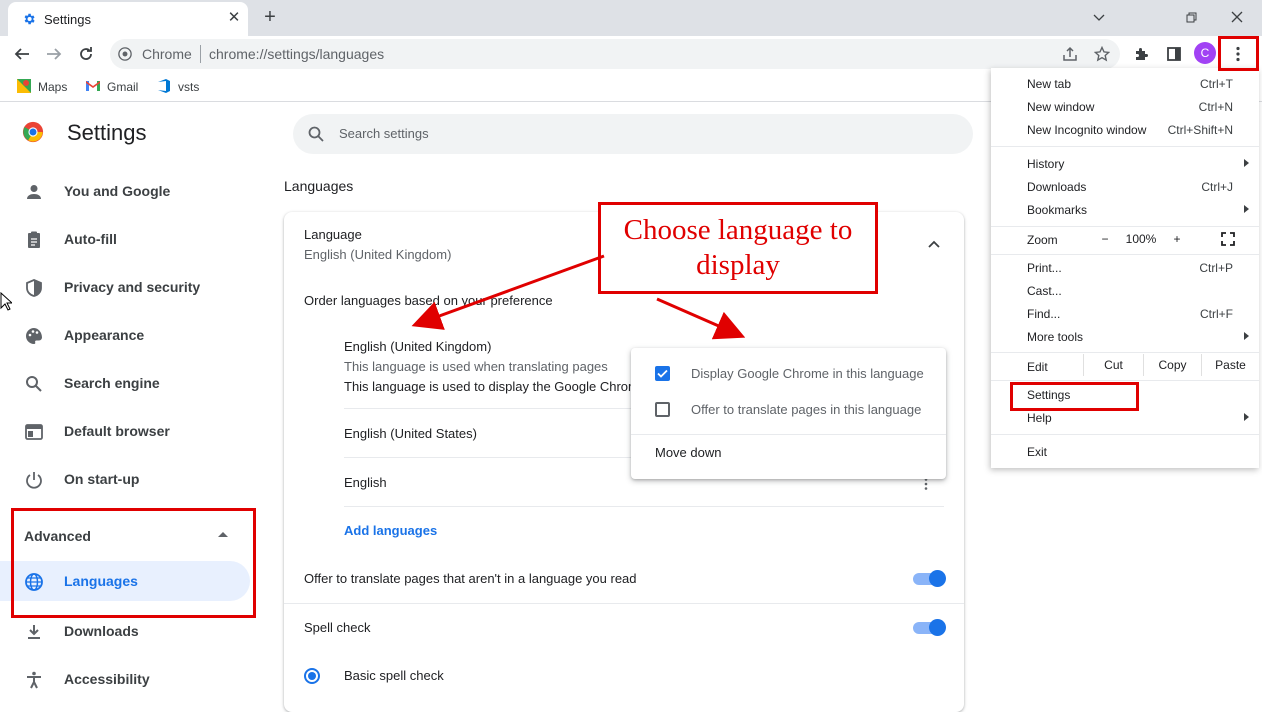  Describe the element at coordinates (319, 186) in the screenshot. I see `section-title: Languages` at that location.